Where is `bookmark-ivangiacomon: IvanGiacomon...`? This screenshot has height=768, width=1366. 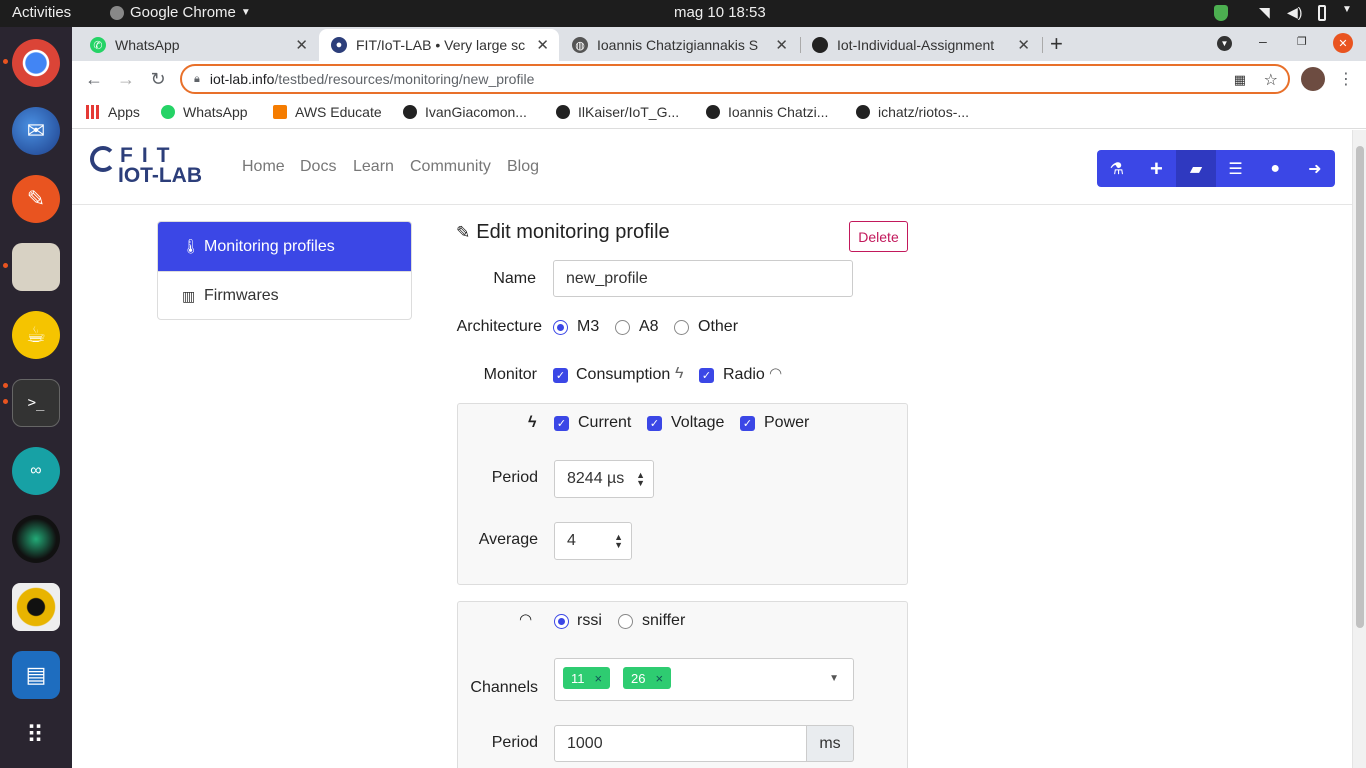 bookmark-ivangiacomon: IvanGiacomon... is located at coordinates (465, 112).